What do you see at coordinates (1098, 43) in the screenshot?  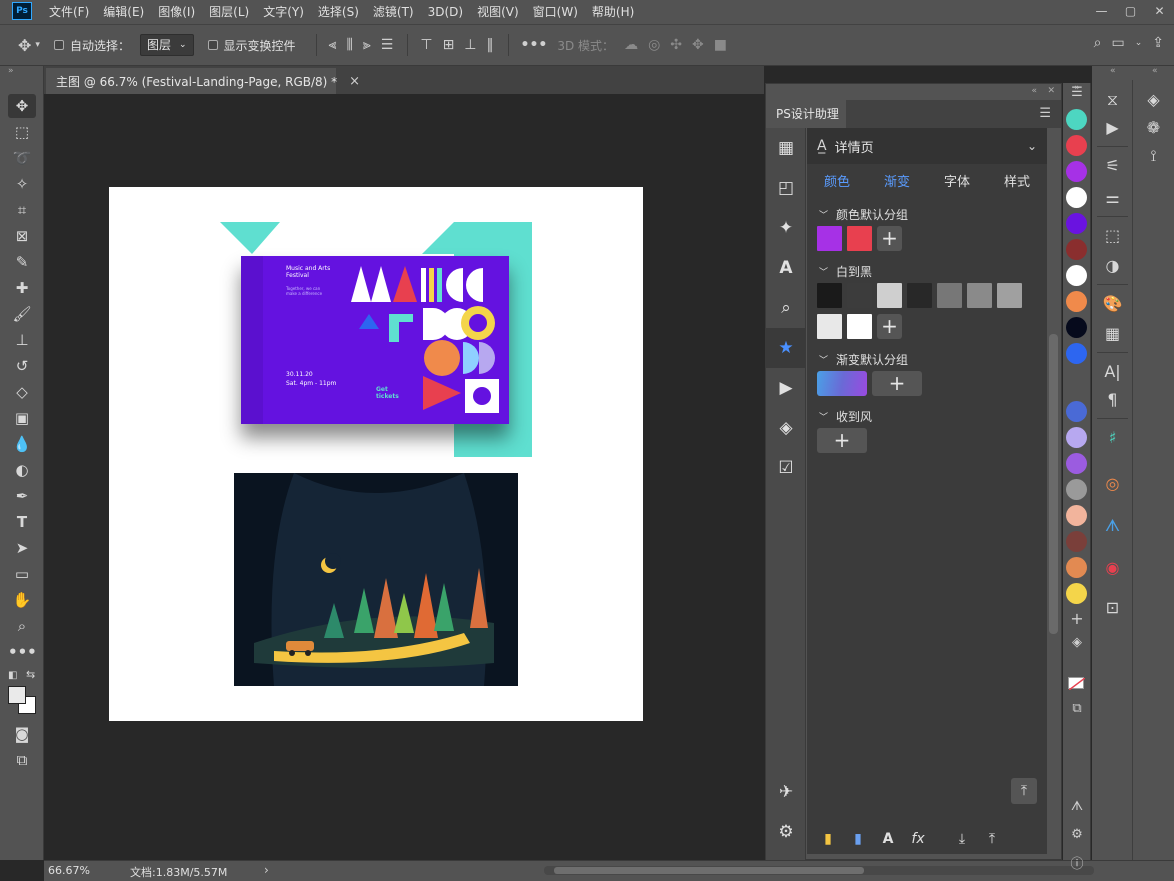 I see `search-icon: ⌕` at bounding box center [1098, 43].